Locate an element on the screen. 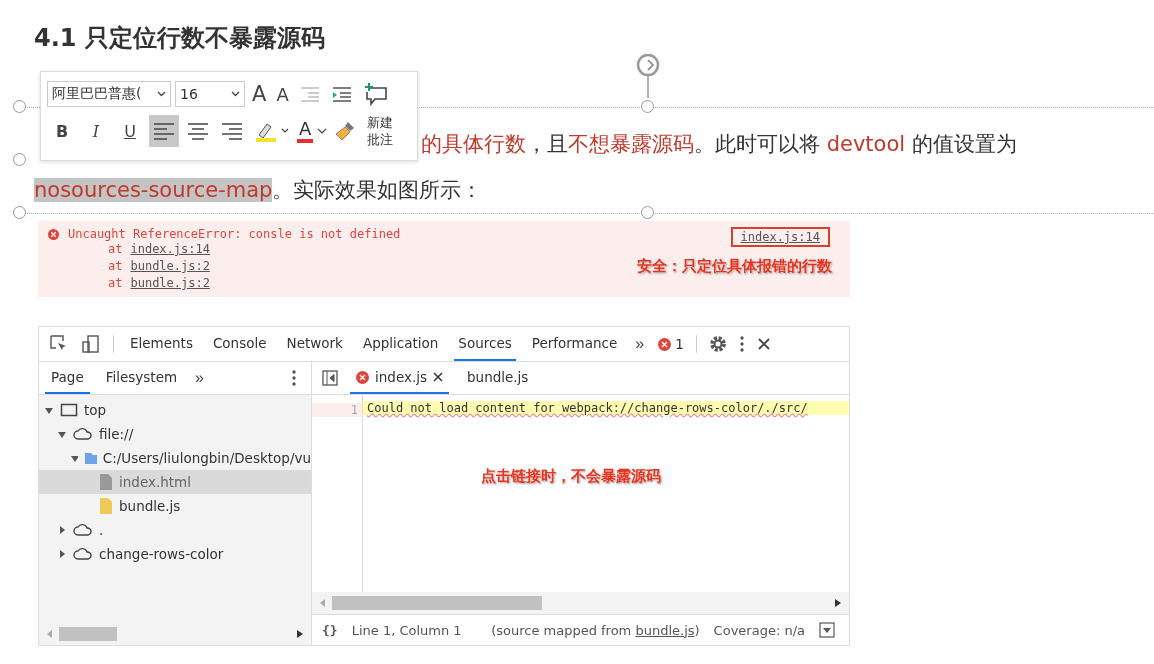 The image size is (1154, 664). annotation-text: 点击链接时，不会暴露源码 is located at coordinates (571, 476).